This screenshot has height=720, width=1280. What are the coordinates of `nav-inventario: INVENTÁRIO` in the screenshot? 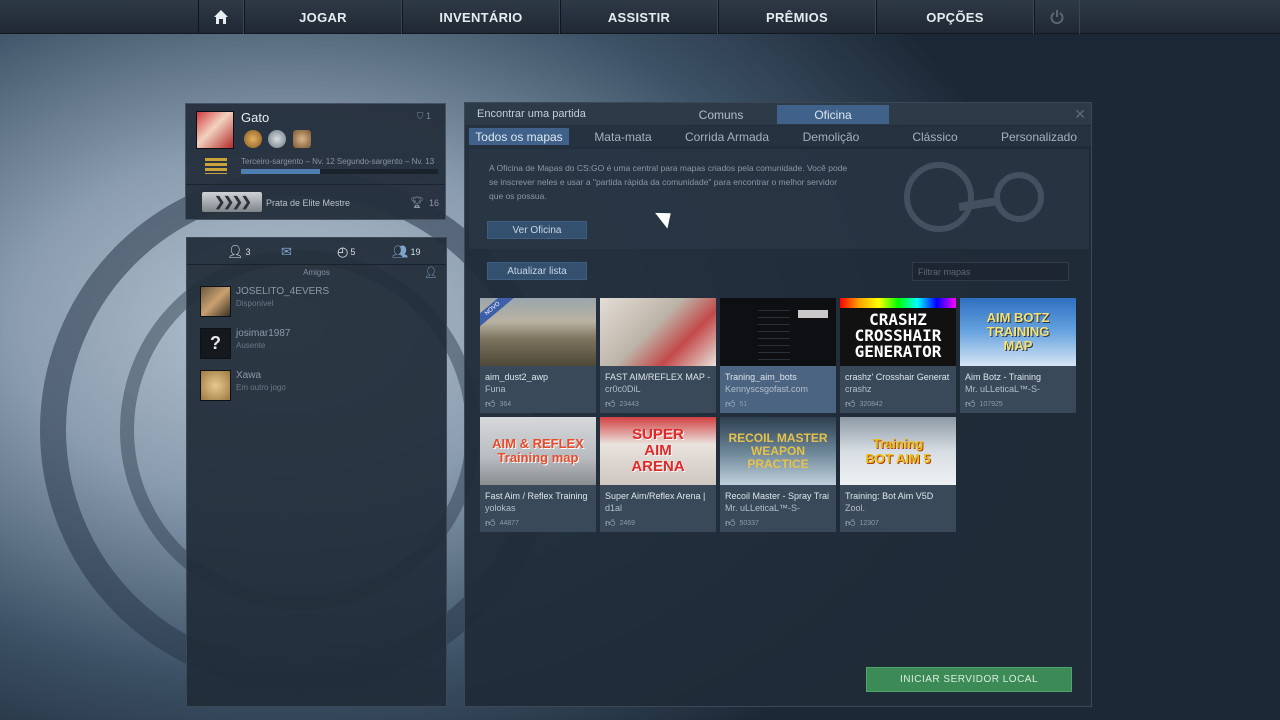 It's located at (481, 17).